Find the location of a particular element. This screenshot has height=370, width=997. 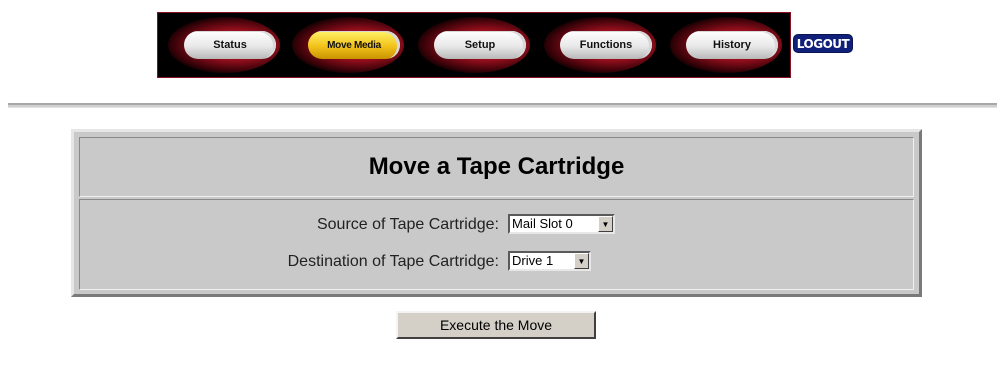

execute-move-button: Execute the Move is located at coordinates (496, 325).